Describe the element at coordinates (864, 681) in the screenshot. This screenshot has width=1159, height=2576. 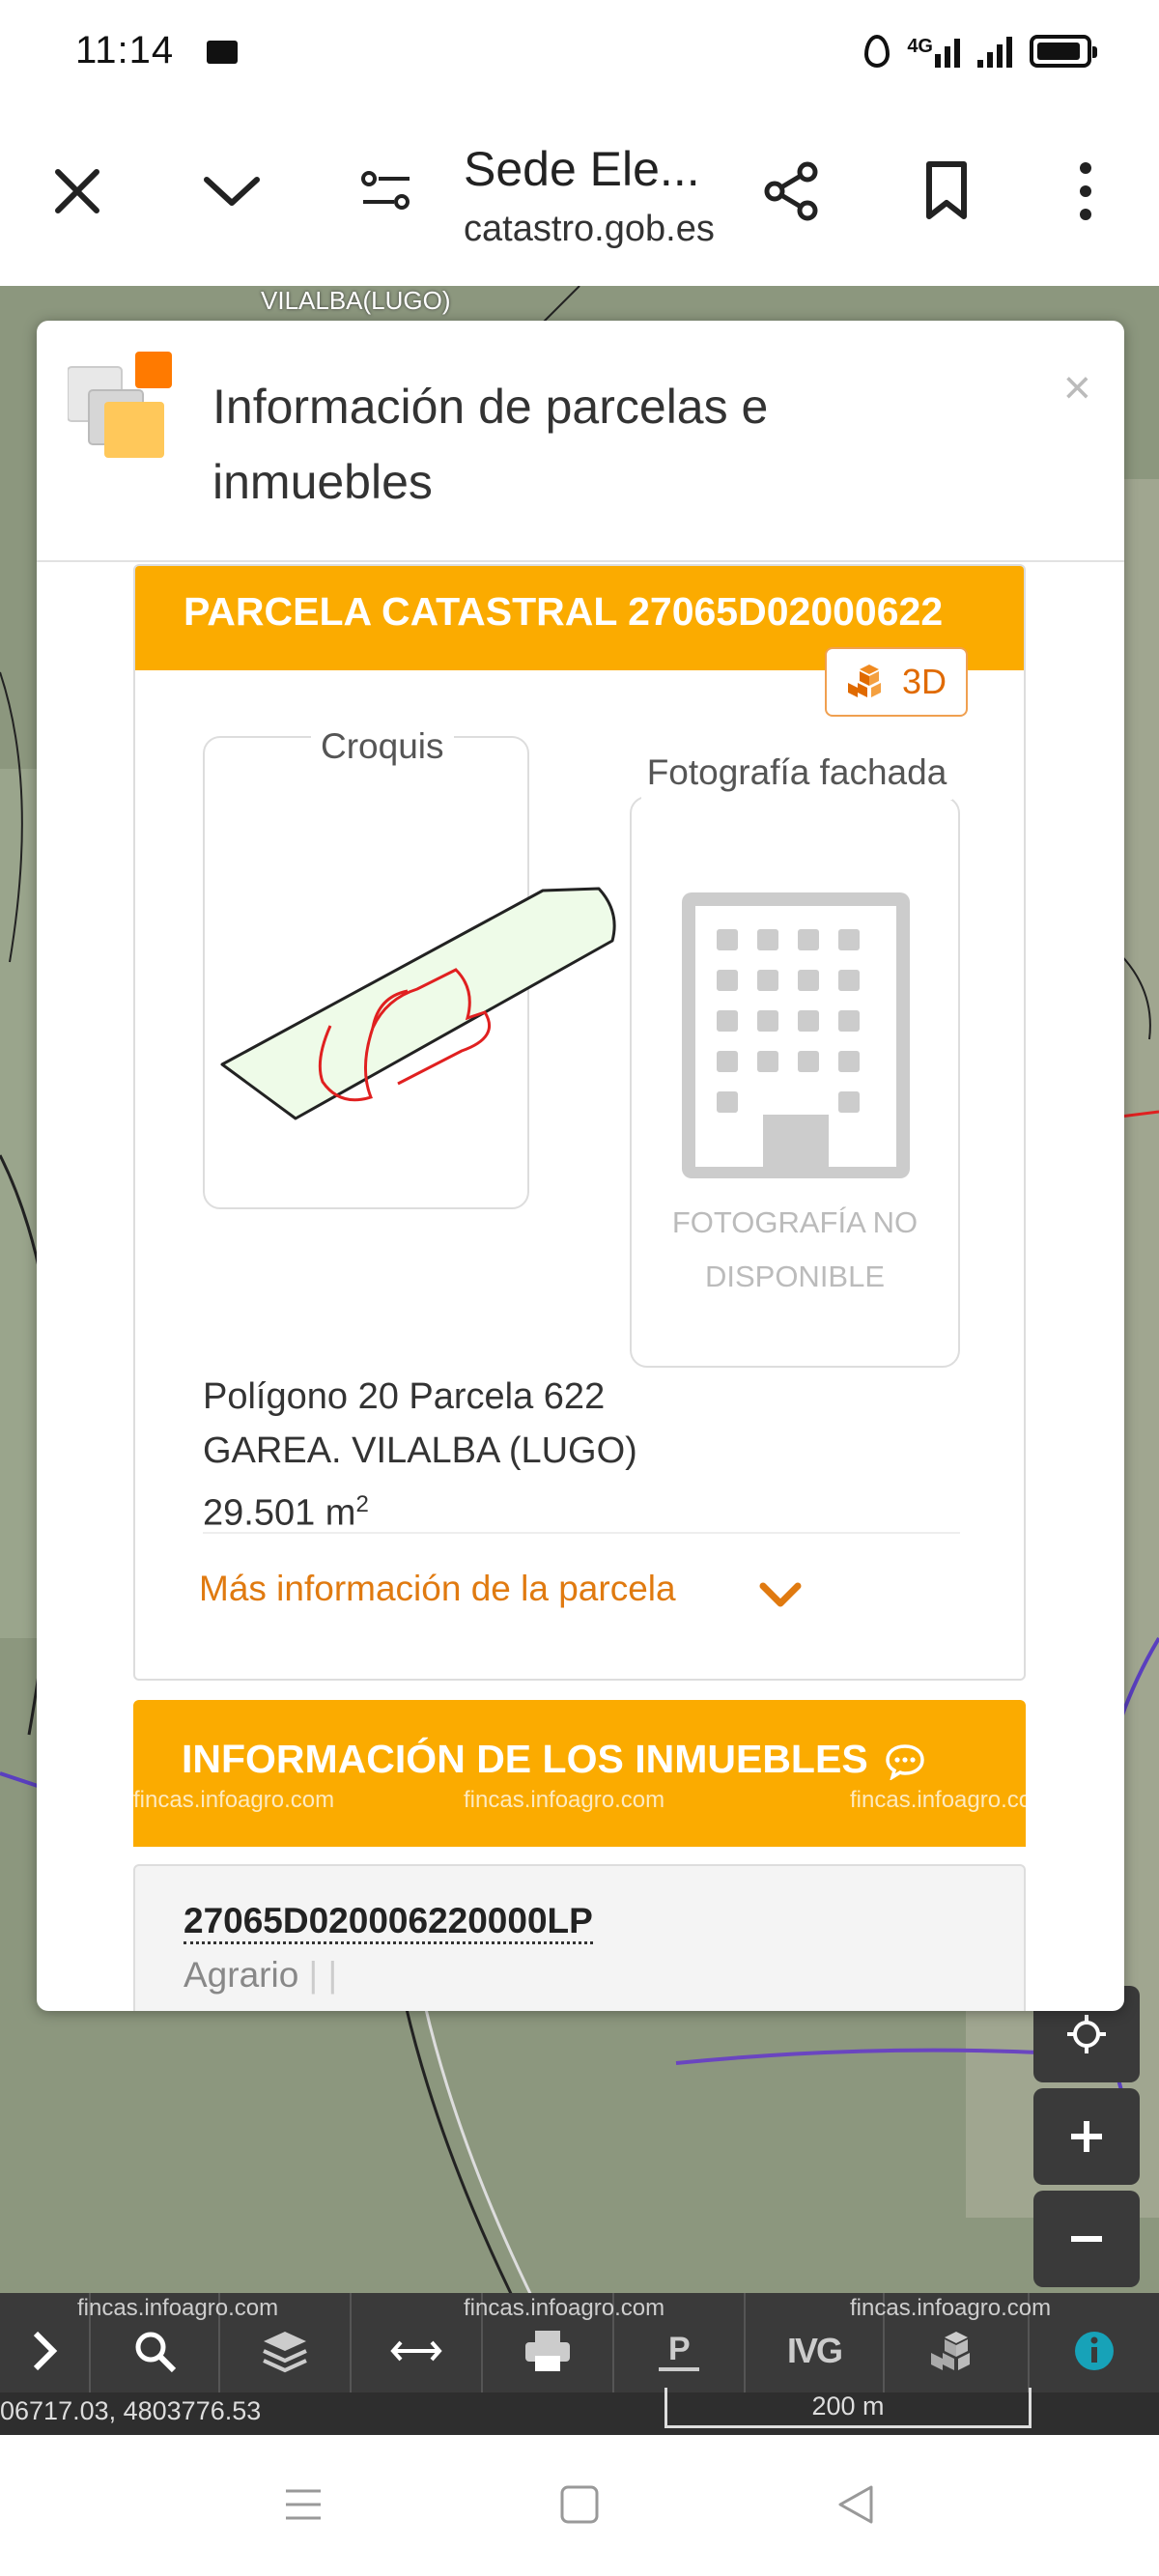
I see `3d-cubes-icon` at that location.